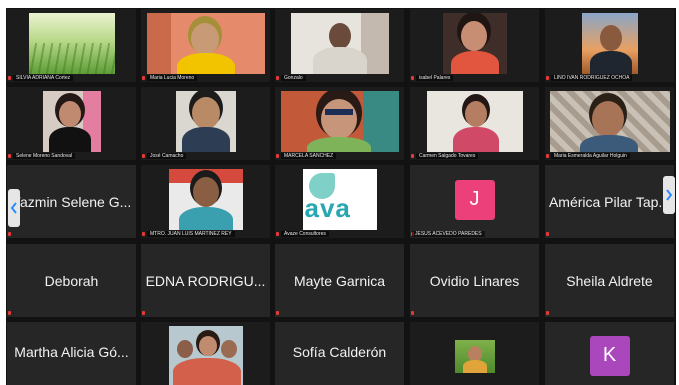 The width and height of the screenshot is (679, 385). I want to click on company-logo: ava, so click(327, 208).